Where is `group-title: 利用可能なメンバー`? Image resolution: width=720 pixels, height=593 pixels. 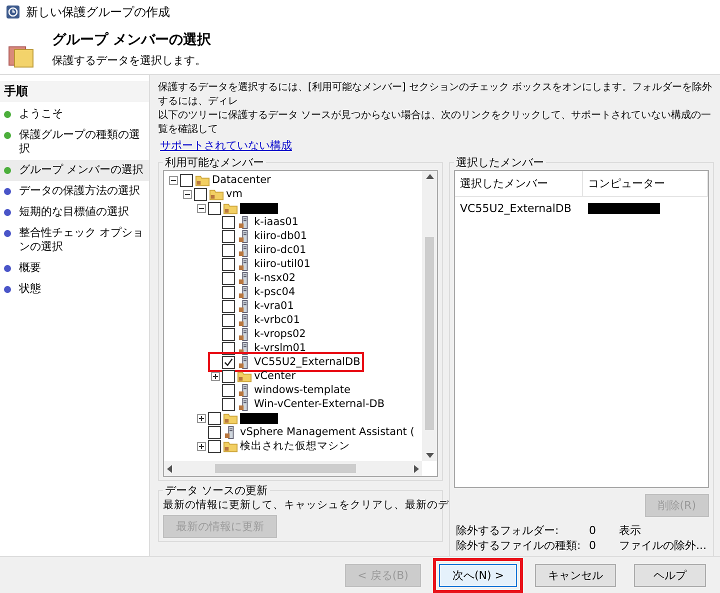 group-title: 利用可能なメンバー is located at coordinates (214, 162).